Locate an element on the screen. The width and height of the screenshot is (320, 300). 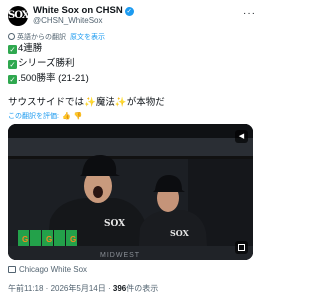
account-handle: @CHSN_WhiteSox is located at coordinates (67, 20).